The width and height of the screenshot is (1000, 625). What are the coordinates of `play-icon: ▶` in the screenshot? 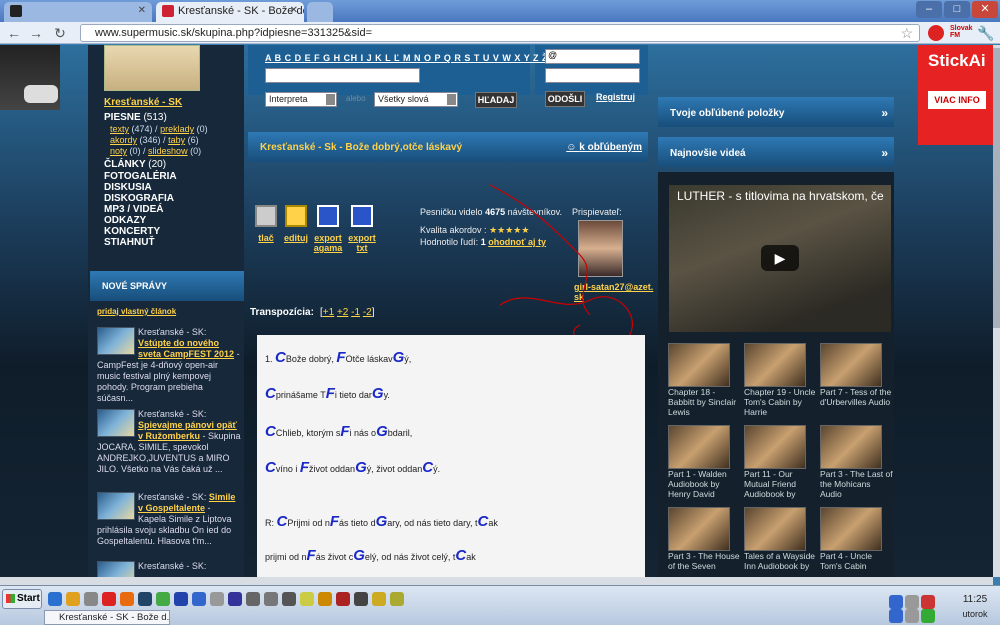 It's located at (780, 258).